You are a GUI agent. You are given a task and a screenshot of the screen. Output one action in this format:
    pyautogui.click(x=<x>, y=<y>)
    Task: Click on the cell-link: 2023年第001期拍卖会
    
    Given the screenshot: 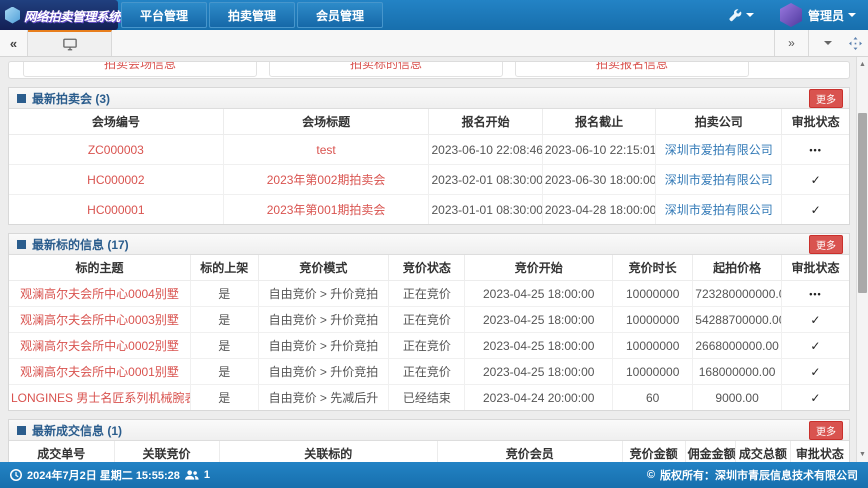 What is the action you would take?
    pyautogui.click(x=326, y=209)
    